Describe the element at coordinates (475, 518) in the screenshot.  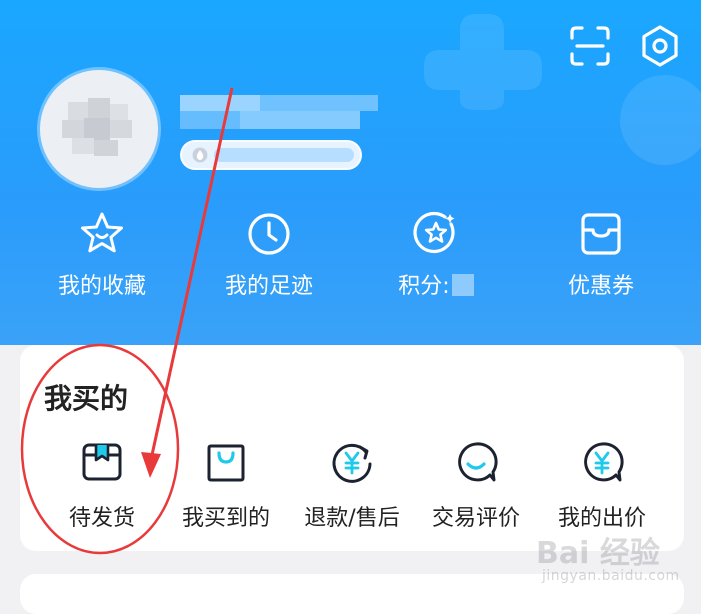
I see `order-review-label: 交易评价` at that location.